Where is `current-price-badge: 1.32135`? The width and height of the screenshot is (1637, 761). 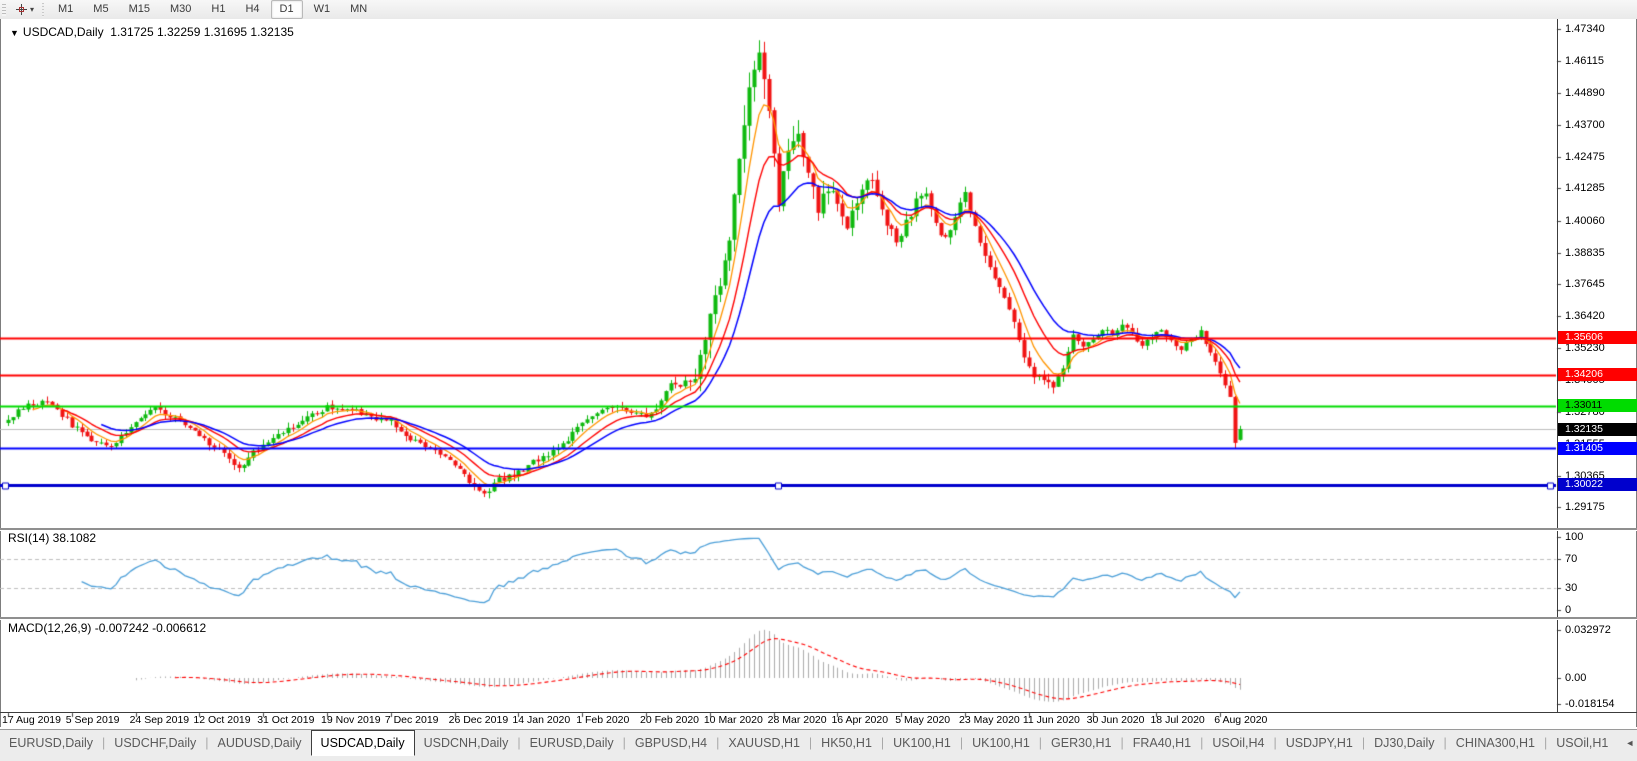
current-price-badge: 1.32135 is located at coordinates (1597, 429).